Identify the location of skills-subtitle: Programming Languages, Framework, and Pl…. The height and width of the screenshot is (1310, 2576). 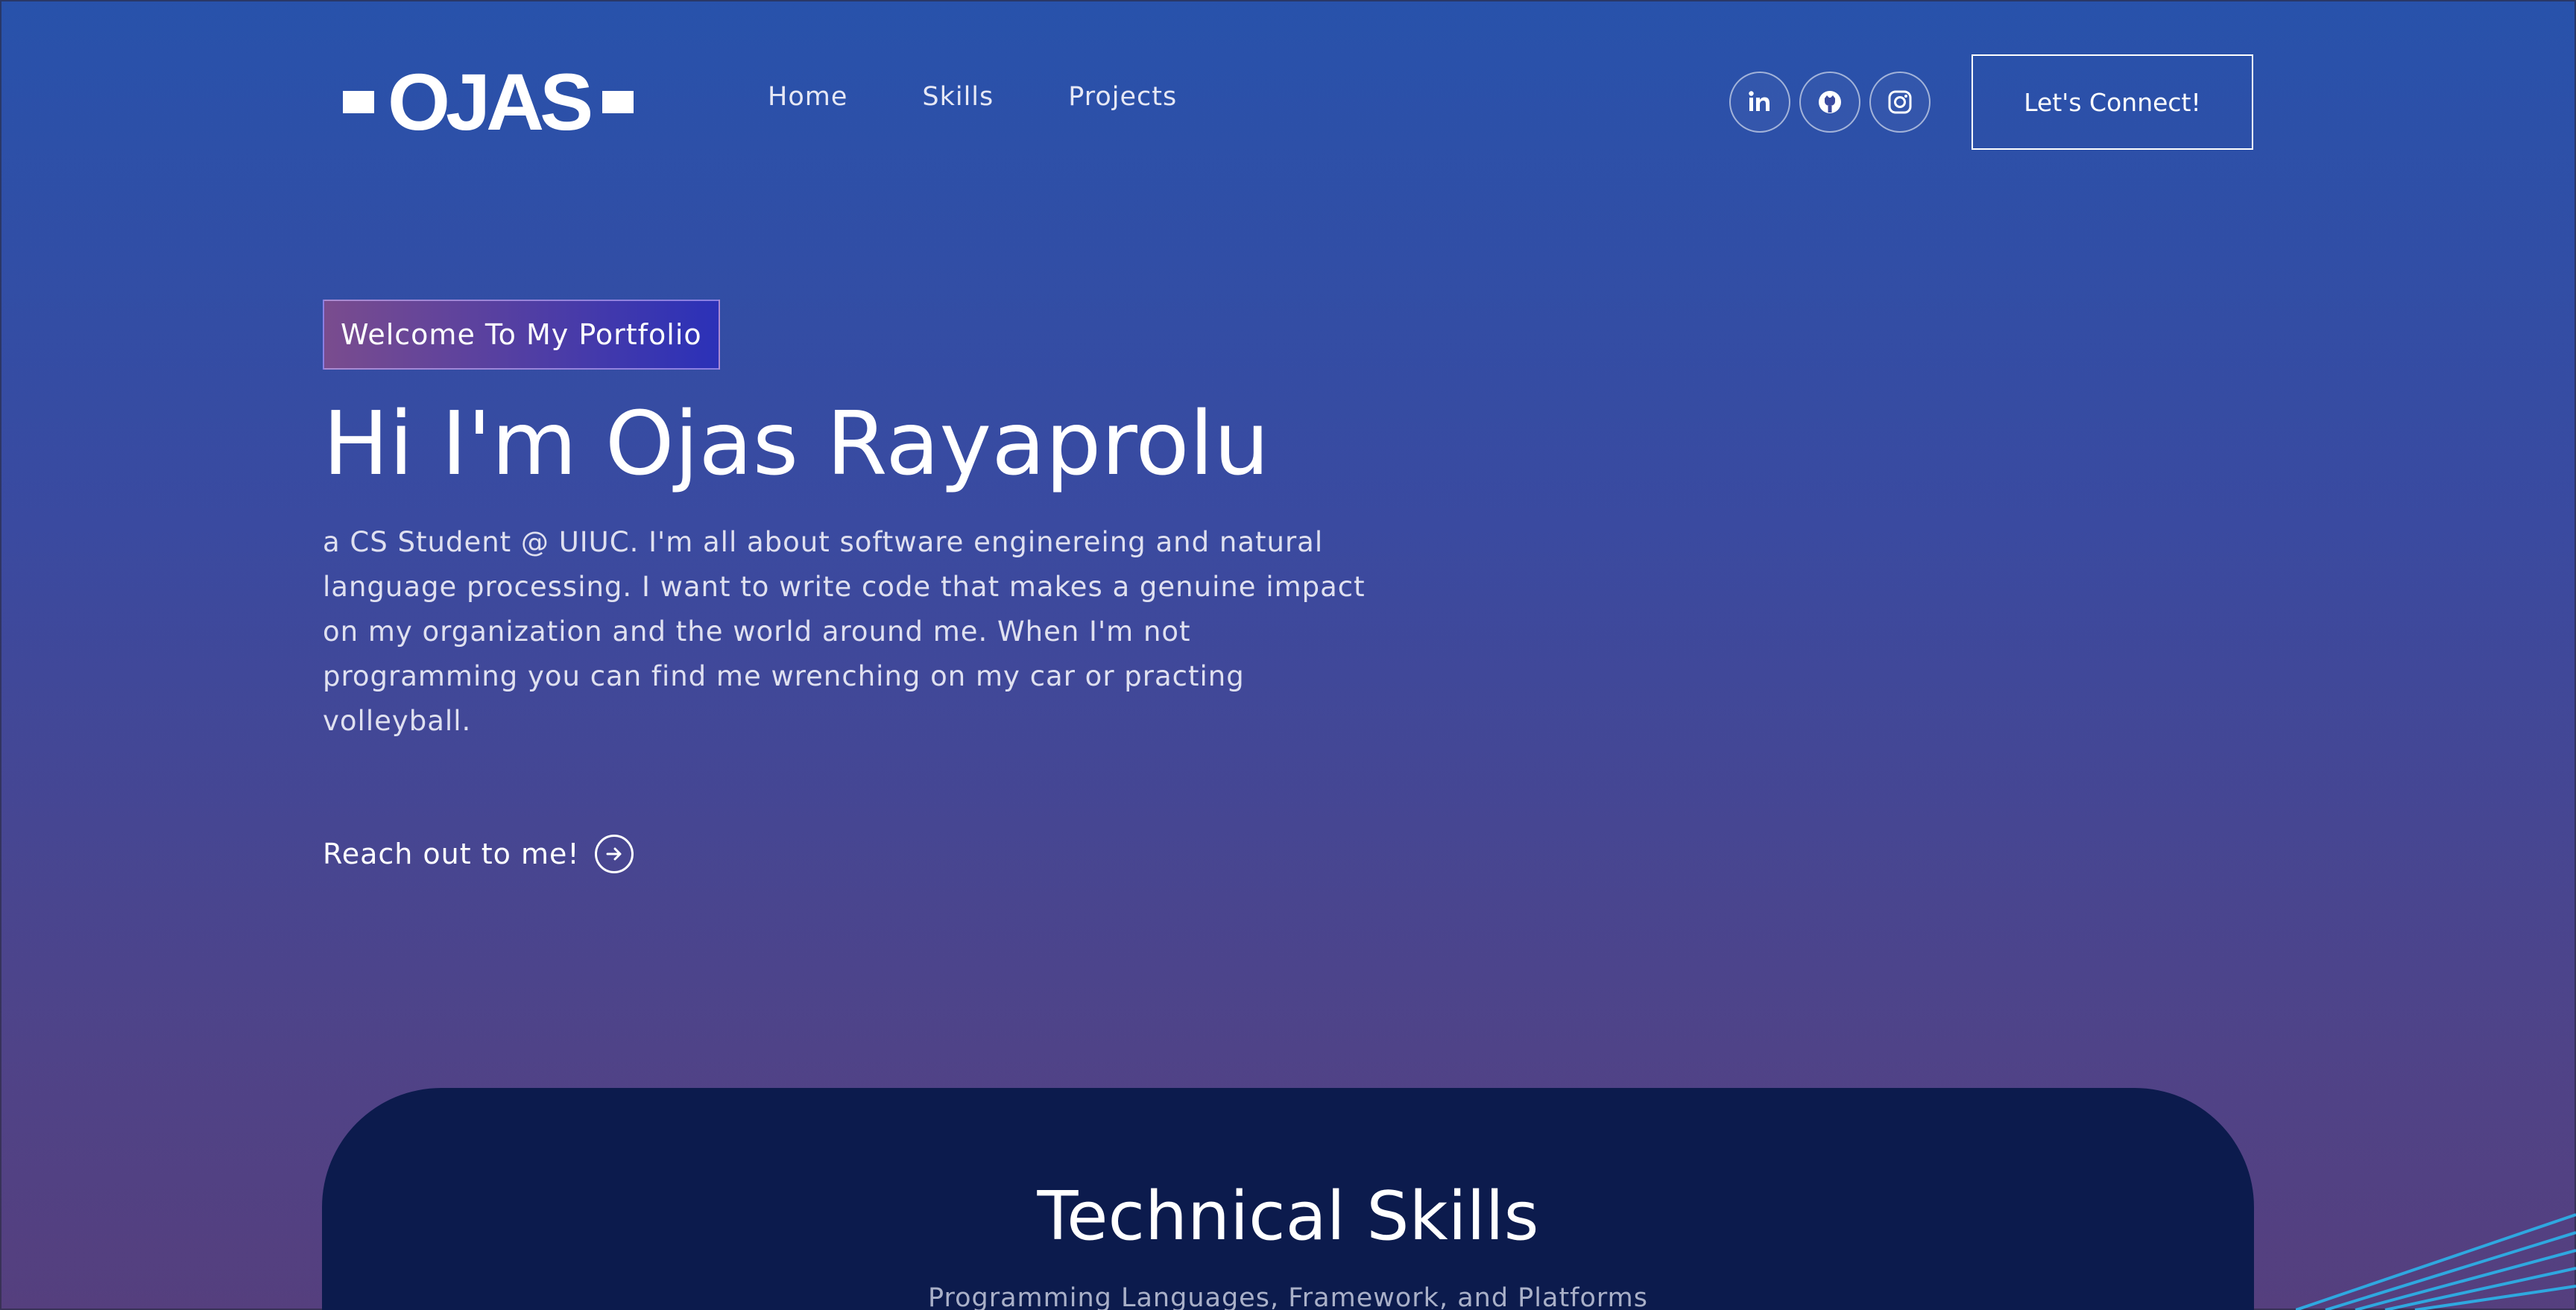
(1288, 1296).